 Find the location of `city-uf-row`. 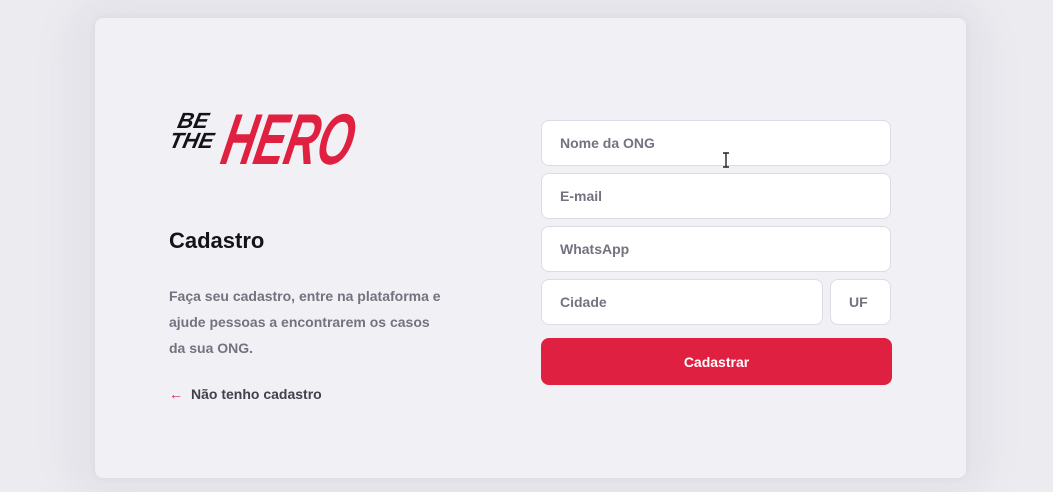

city-uf-row is located at coordinates (716, 302).